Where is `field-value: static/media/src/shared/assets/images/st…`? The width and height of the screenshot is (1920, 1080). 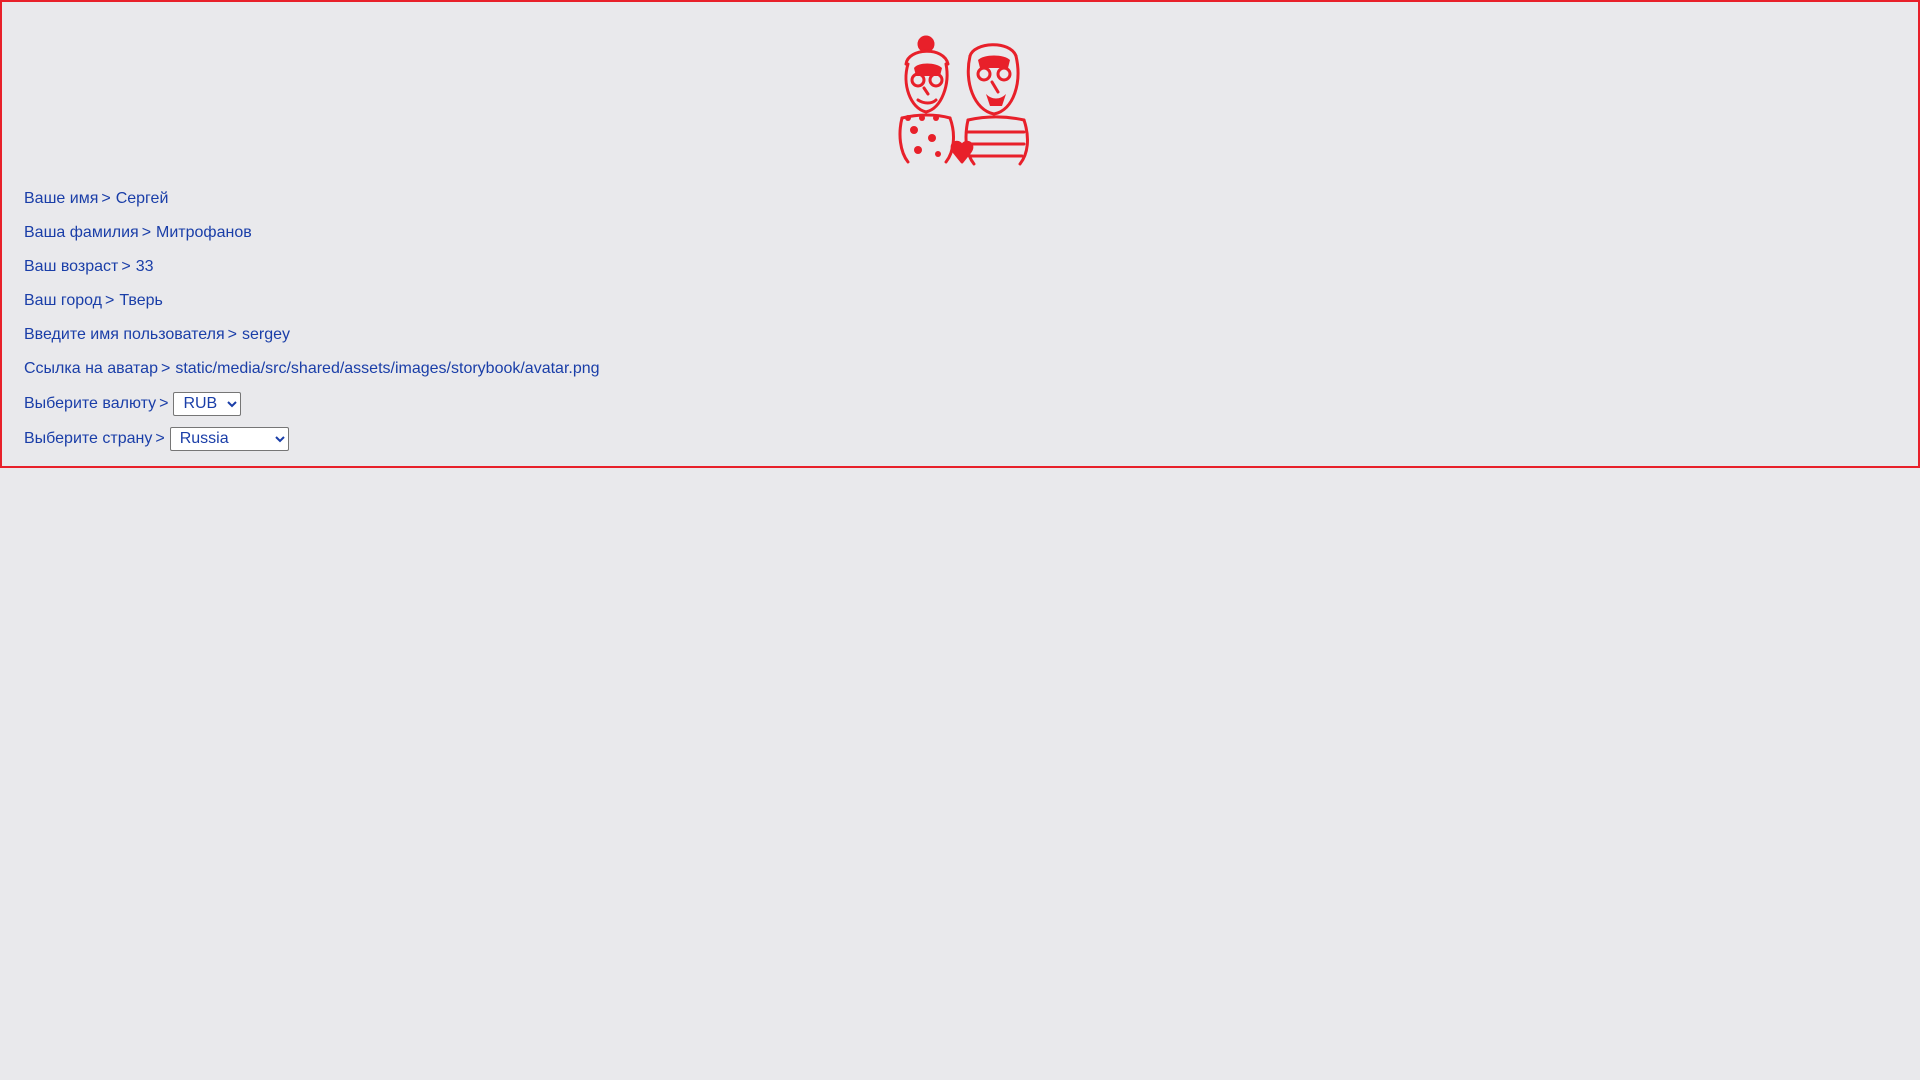
field-value: static/media/src/shared/assets/images/st… is located at coordinates (387, 368).